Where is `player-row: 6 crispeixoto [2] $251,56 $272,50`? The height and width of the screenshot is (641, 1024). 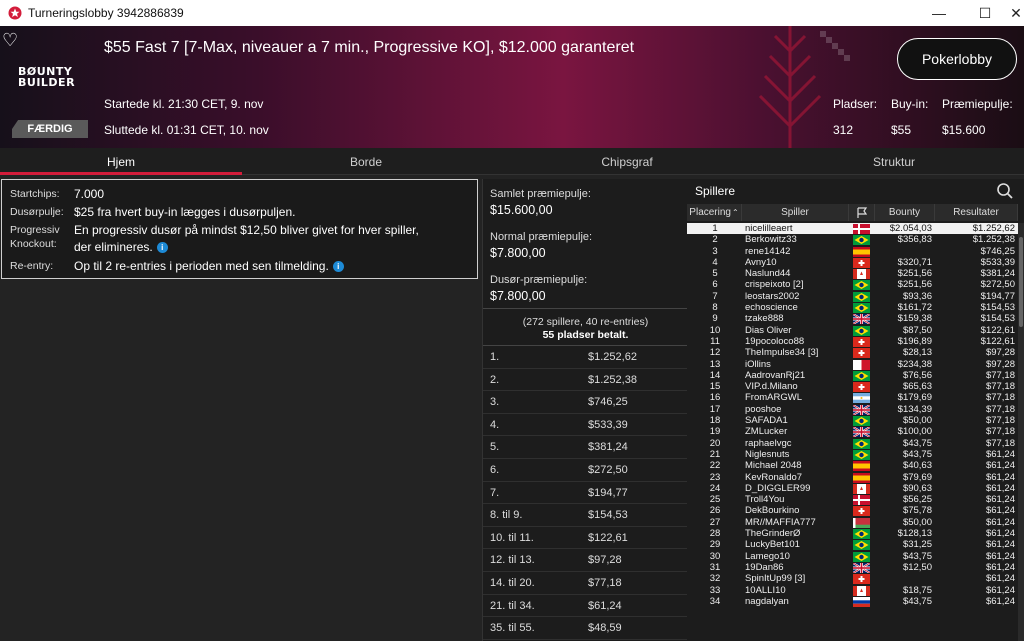 player-row: 6 crispeixoto [2] $251,56 $272,50 is located at coordinates (852, 285).